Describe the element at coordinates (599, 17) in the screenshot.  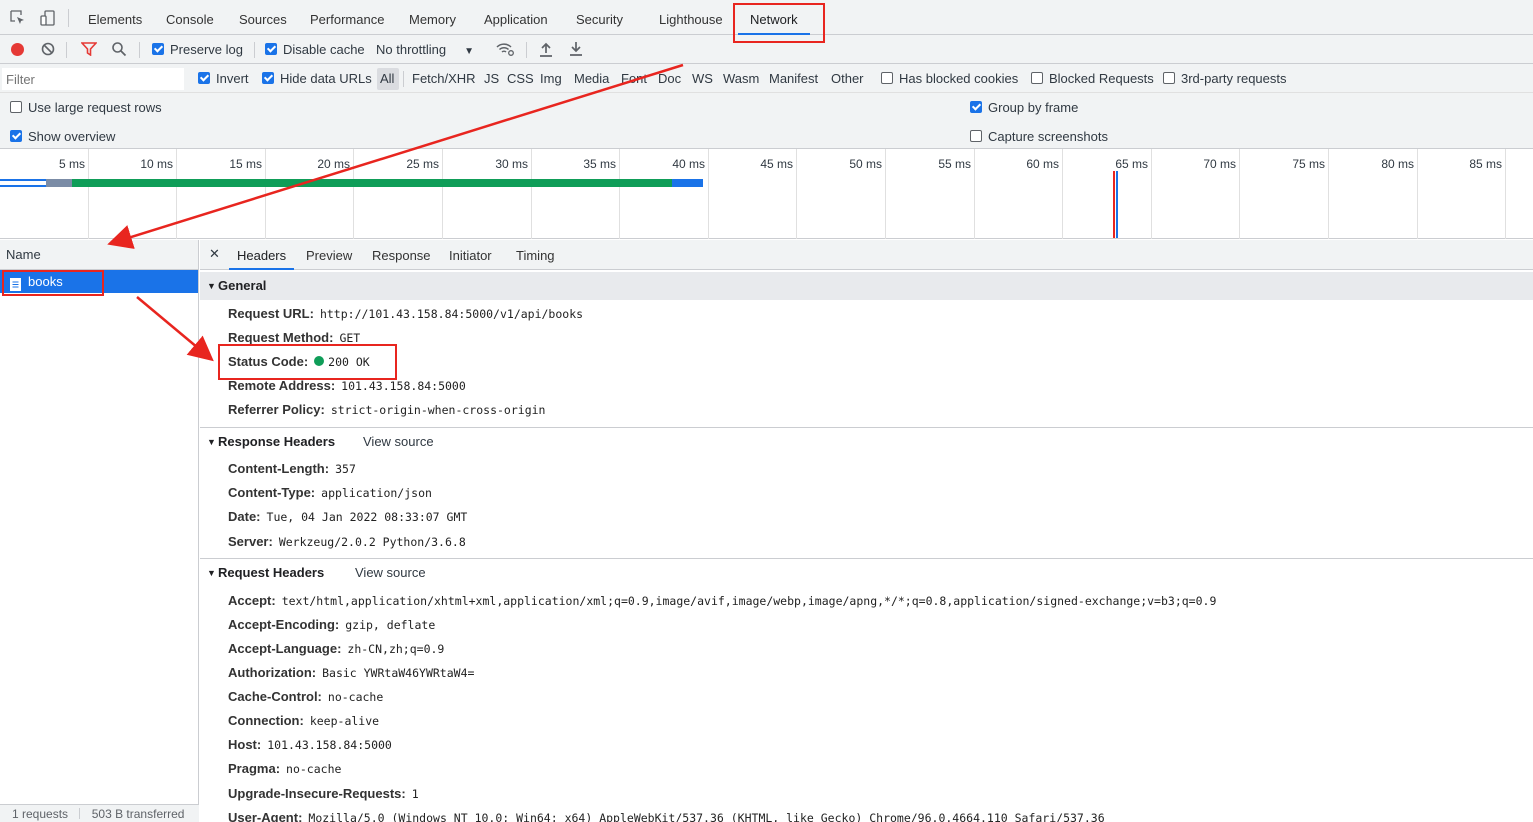
I see `tab-security: Security` at that location.